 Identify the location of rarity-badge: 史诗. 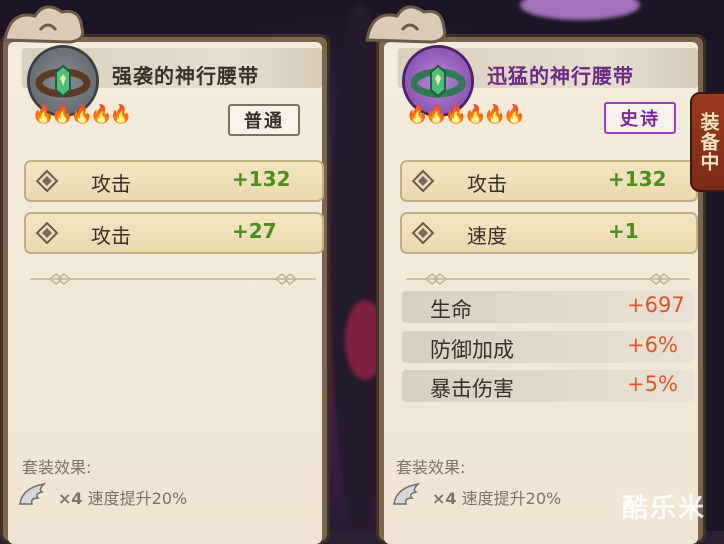
(640, 118).